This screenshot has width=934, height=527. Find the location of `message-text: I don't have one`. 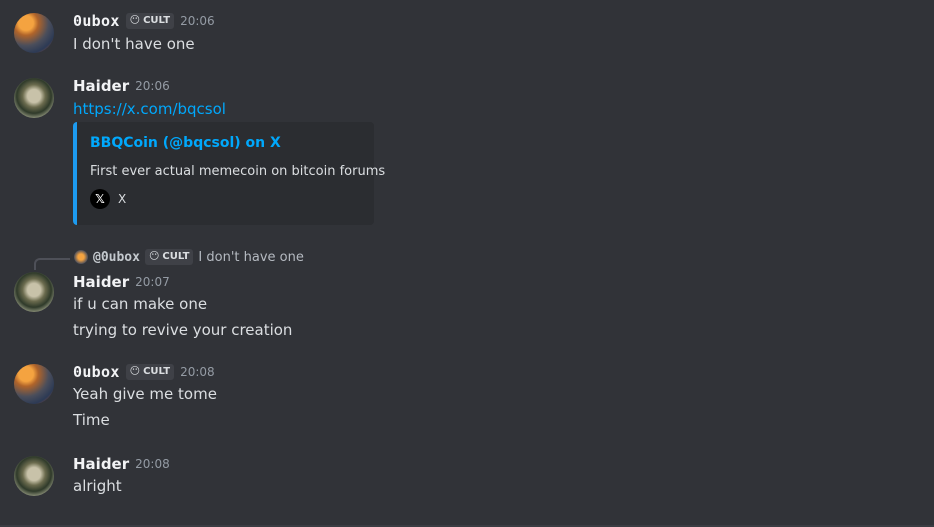

message-text: I don't have one is located at coordinates (134, 44).